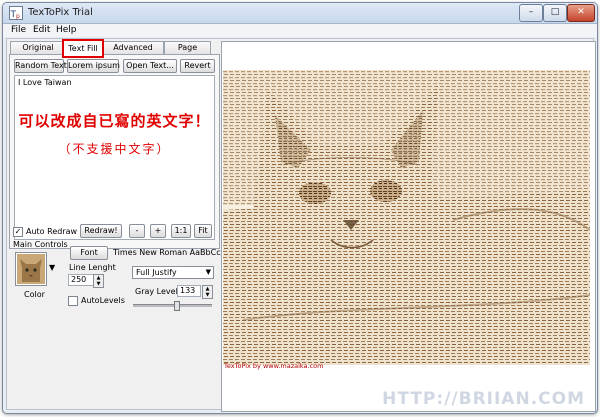  Describe the element at coordinates (181, 231) in the screenshot. I see `actual-size-button: 1:1` at that location.